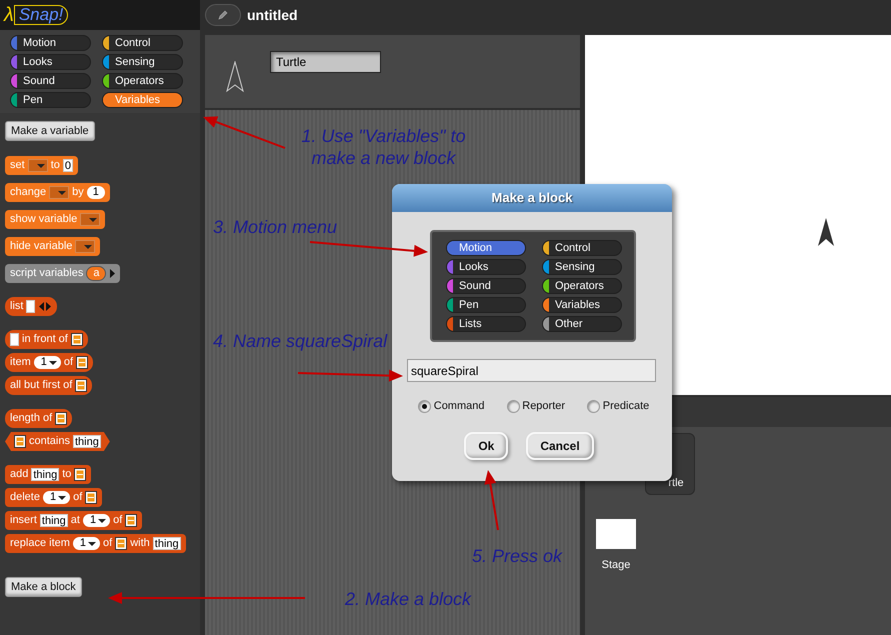 This screenshot has width=891, height=635. What do you see at coordinates (17, 165) in the screenshot?
I see `block-label: set` at bounding box center [17, 165].